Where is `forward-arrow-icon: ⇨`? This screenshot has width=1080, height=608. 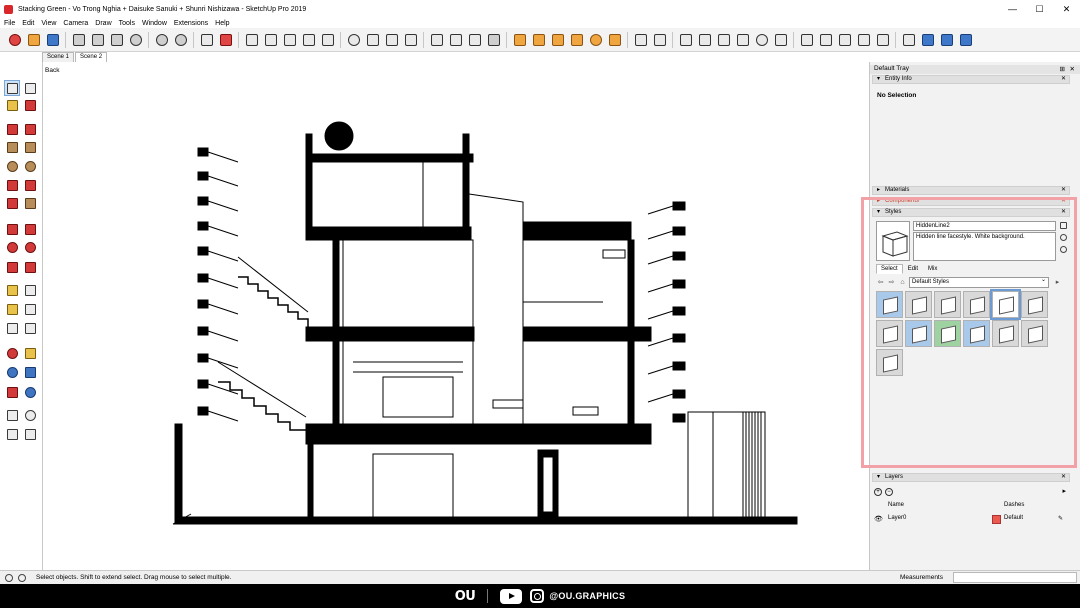 forward-arrow-icon: ⇨ is located at coordinates (891, 282).